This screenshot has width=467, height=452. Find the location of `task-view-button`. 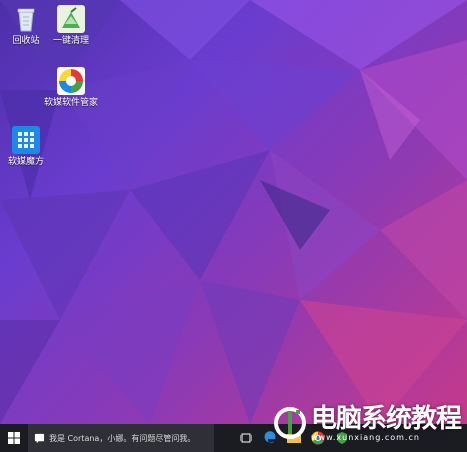

task-view-button is located at coordinates (246, 438).